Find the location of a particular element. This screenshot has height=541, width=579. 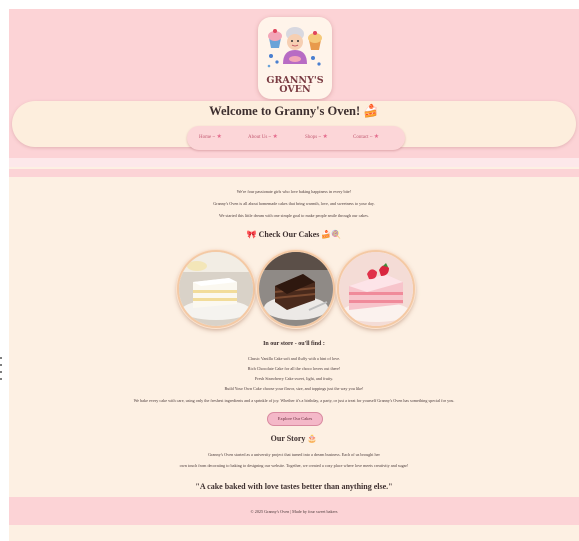

explore-cakes-button: Explore Our Cakes is located at coordinates (295, 419).